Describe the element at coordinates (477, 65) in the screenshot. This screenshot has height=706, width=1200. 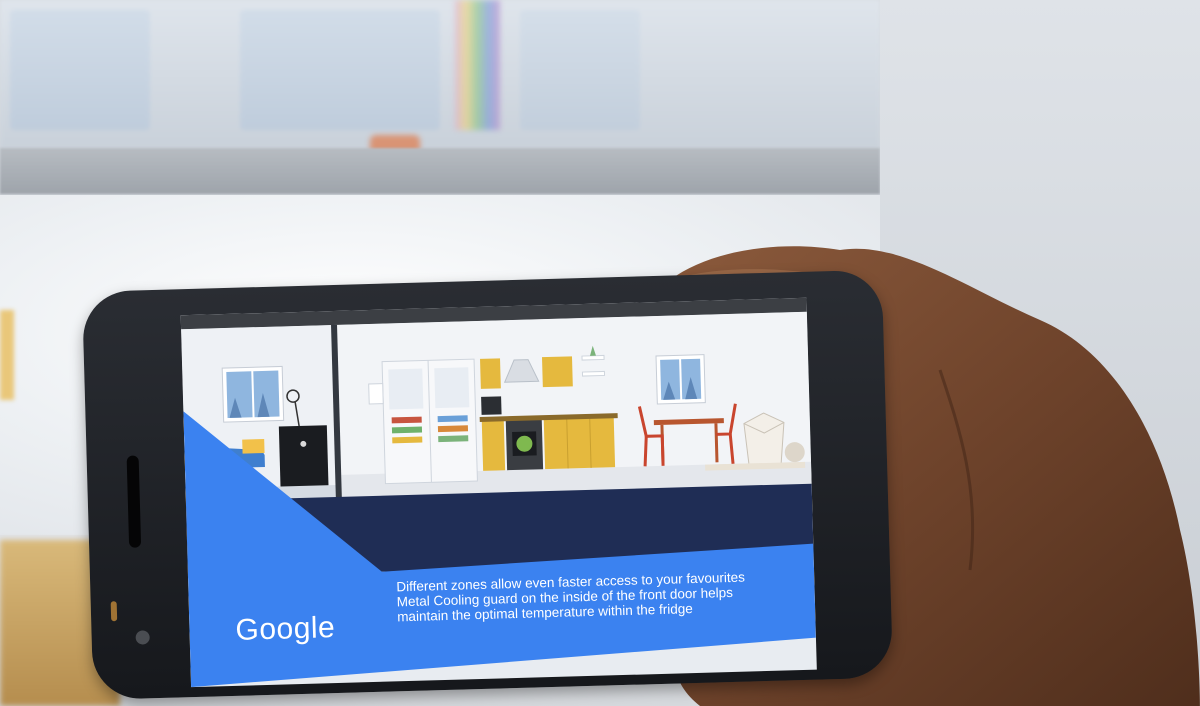
I see `background-colorful-object` at that location.